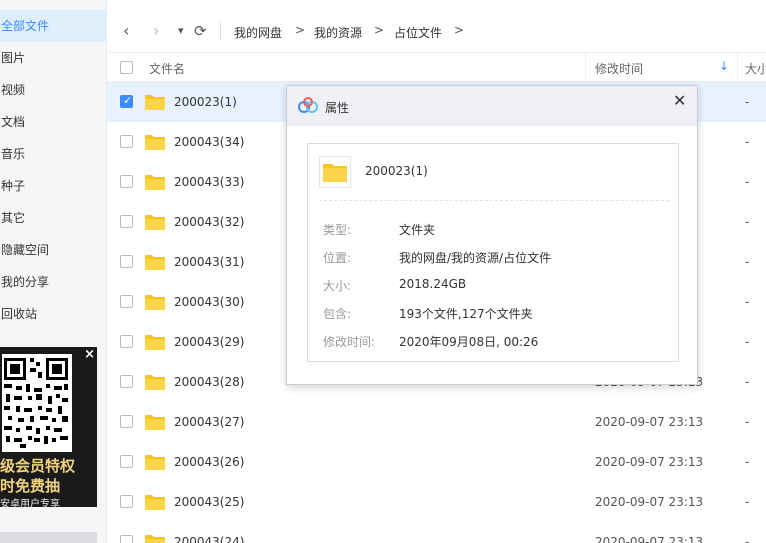 Image resolution: width=766 pixels, height=543 pixels. Describe the element at coordinates (209, 142) in the screenshot. I see `file-name: 200043(34)` at that location.